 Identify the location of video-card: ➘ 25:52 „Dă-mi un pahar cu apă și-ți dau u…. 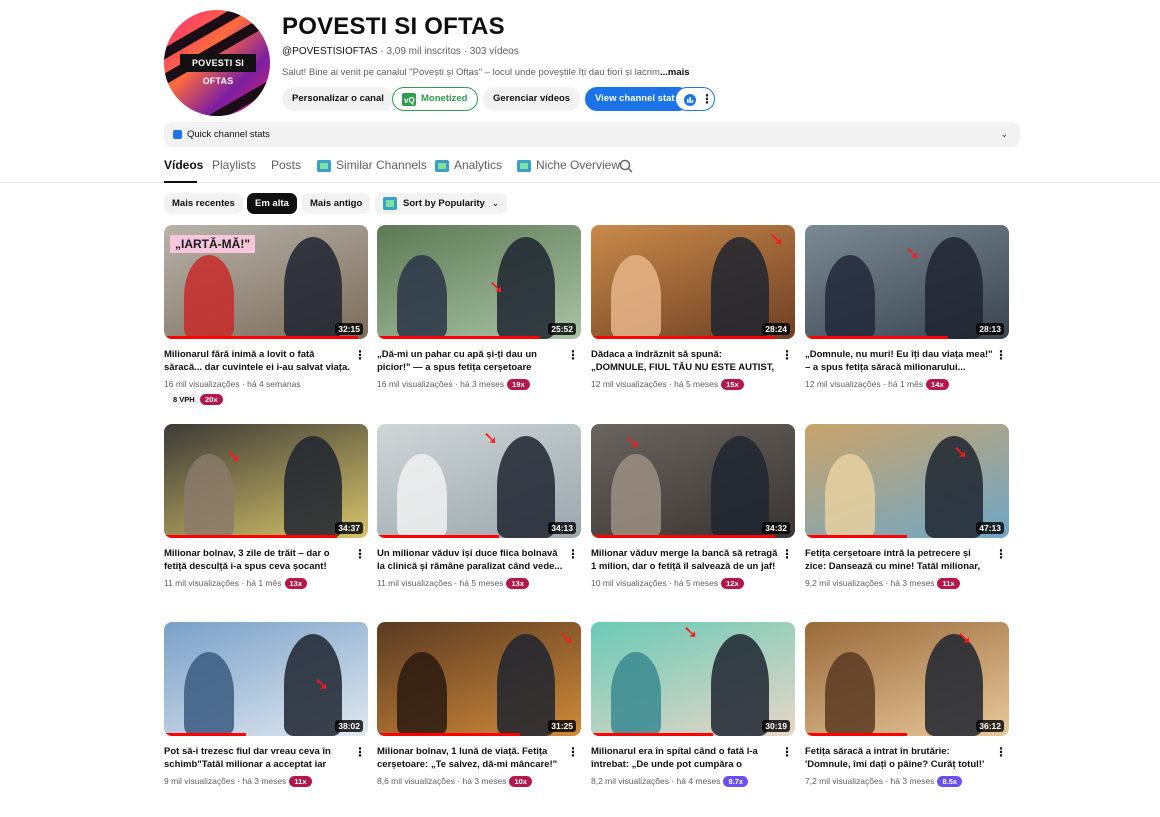
(479, 315).